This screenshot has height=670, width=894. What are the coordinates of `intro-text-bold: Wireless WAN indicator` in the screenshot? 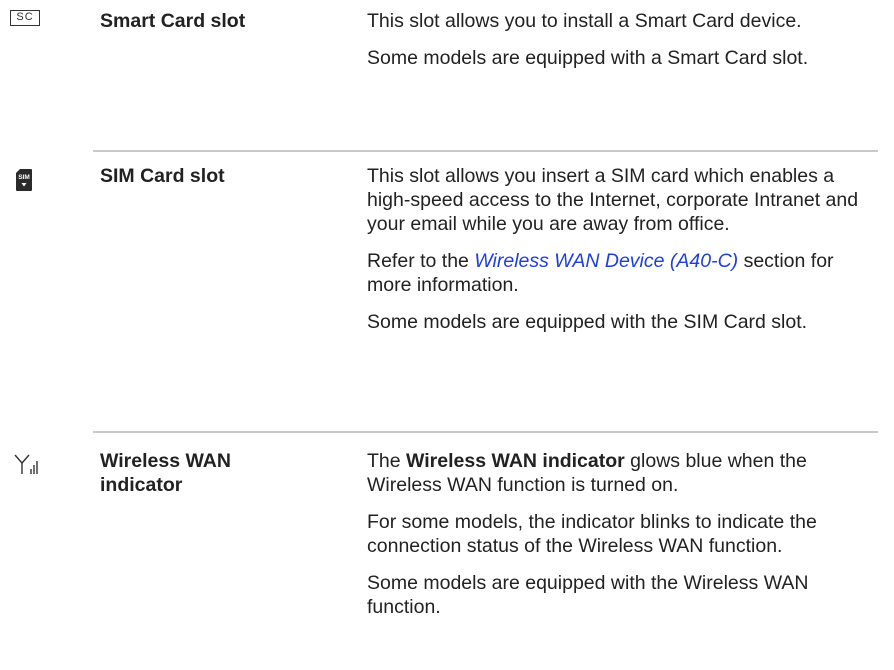 It's located at (515, 461).